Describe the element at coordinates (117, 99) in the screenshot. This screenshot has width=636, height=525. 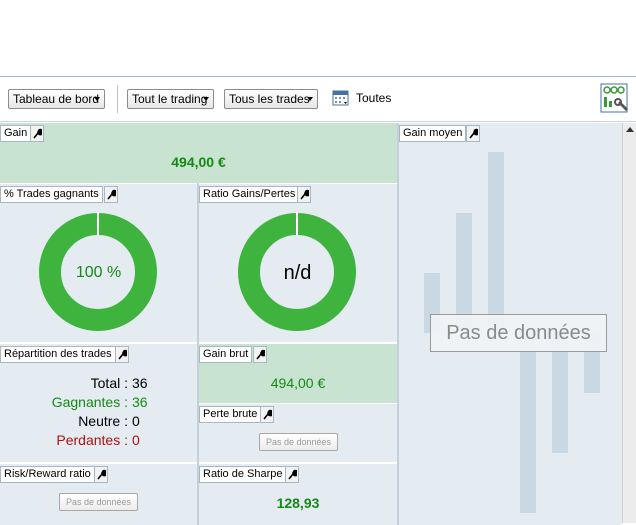
I see `toolbar-separator` at that location.